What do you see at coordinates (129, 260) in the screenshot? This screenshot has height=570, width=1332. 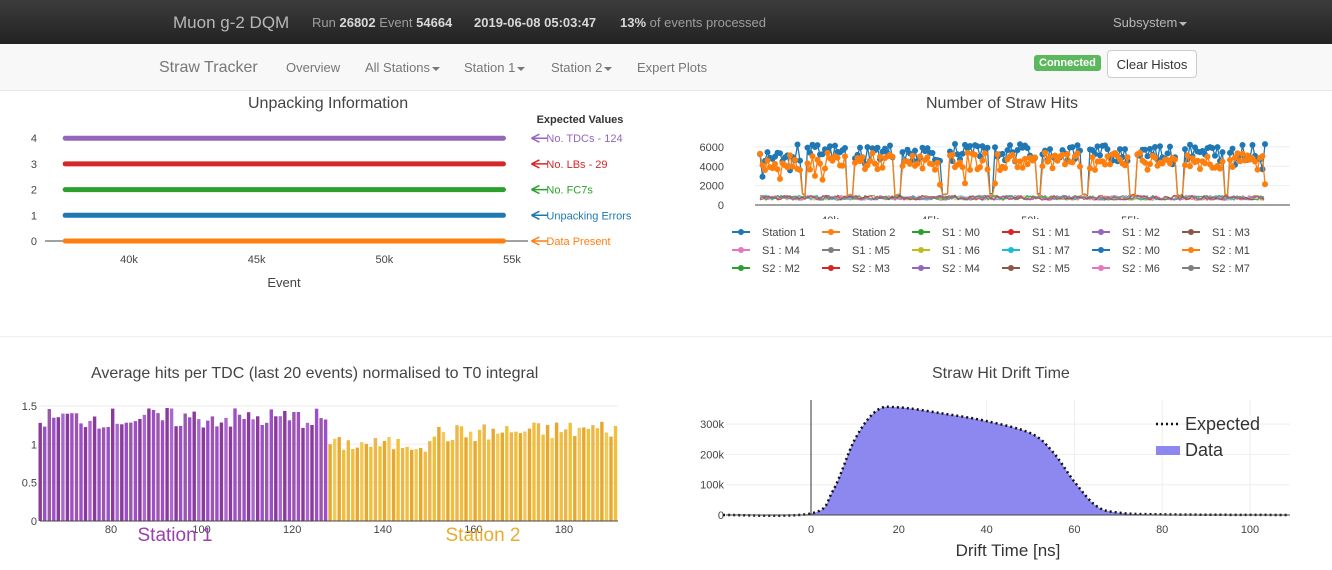 I see `x-tick-label: 40k` at bounding box center [129, 260].